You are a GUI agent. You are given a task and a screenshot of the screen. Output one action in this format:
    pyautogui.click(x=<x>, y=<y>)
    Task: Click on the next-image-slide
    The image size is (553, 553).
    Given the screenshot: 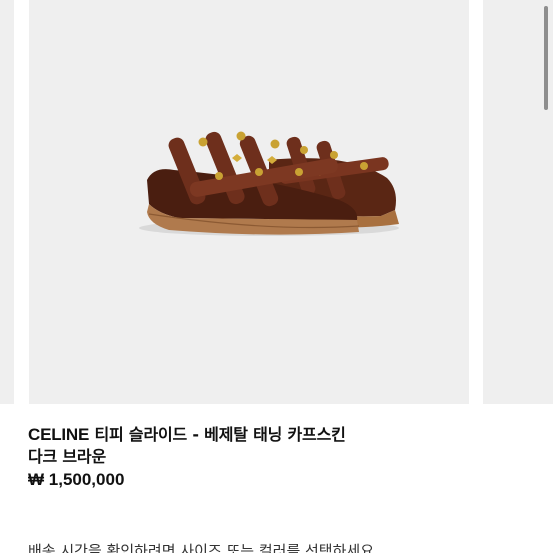 What is the action you would take?
    pyautogui.click(x=518, y=202)
    